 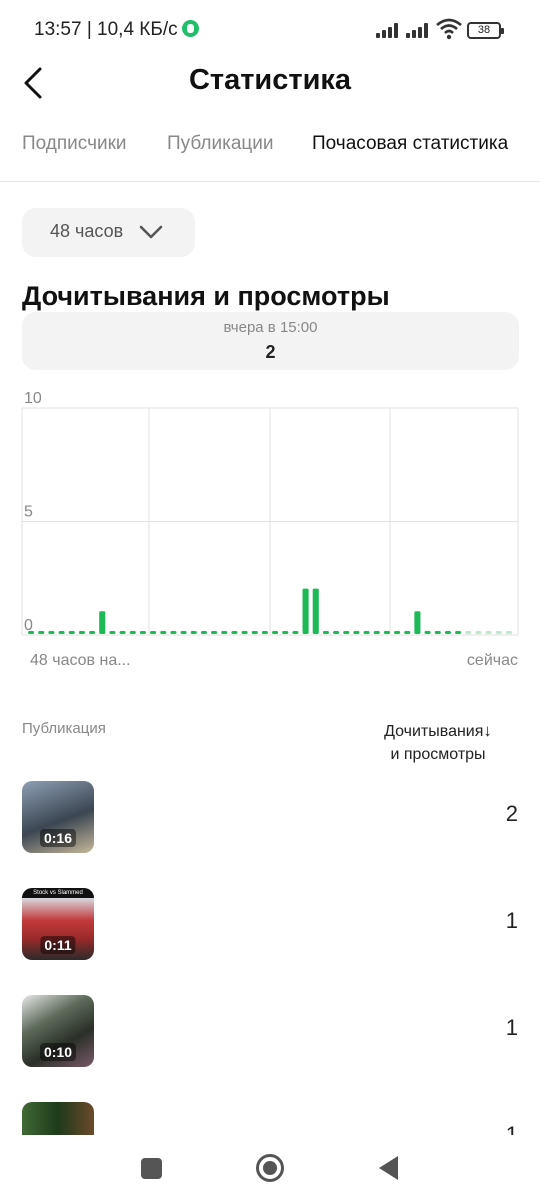 What do you see at coordinates (438, 742) in the screenshot?
I see `column-header-reads-views: Дочитывания↓ и просмотры` at bounding box center [438, 742].